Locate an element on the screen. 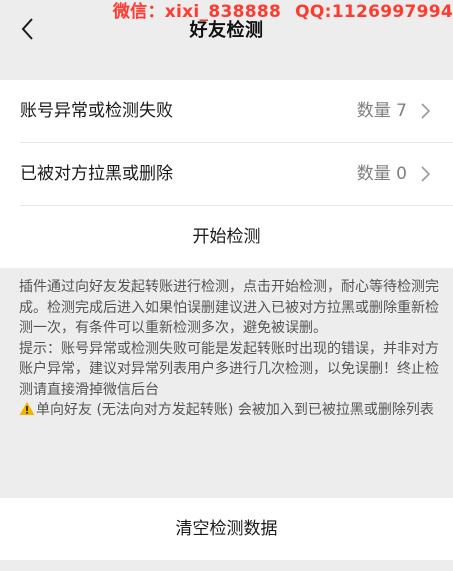  start-detection-button: 开始检测 is located at coordinates (226, 237).